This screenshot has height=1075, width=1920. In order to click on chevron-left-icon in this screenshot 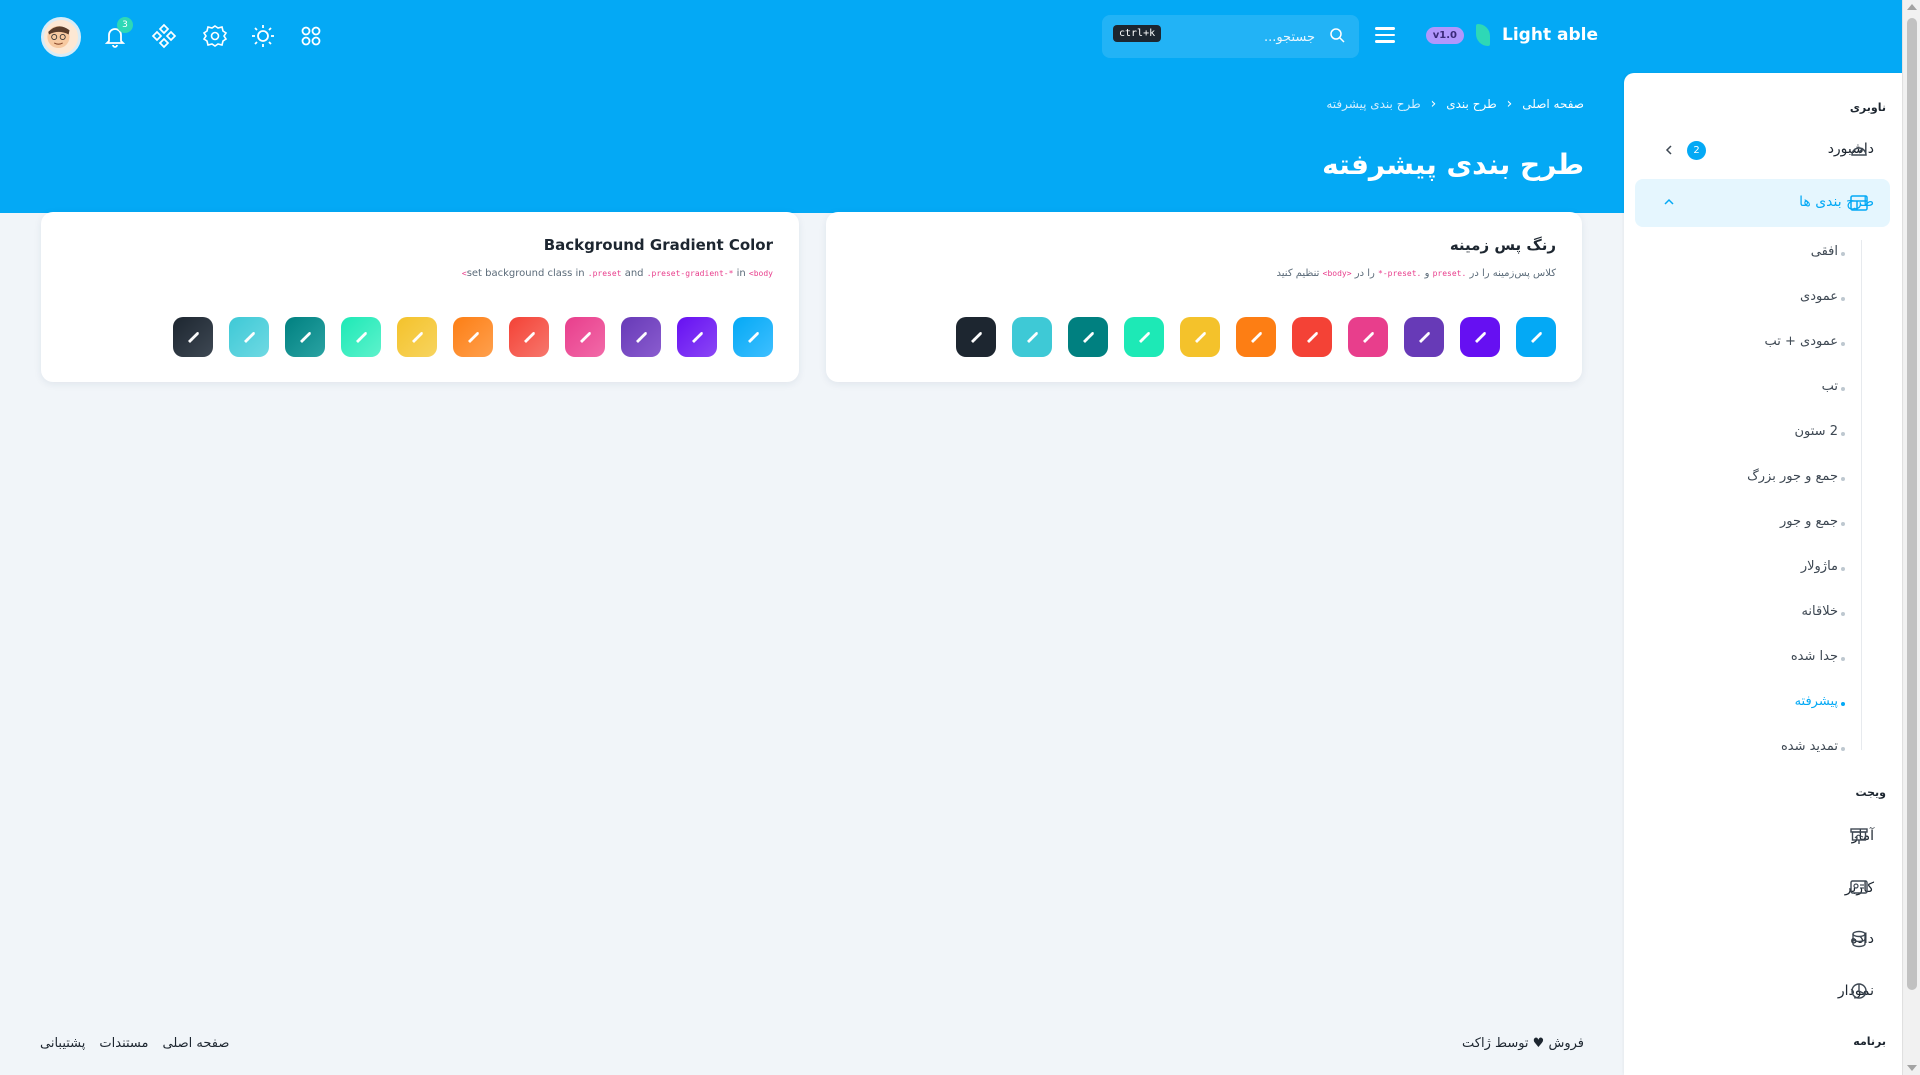, I will do `click(1668, 150)`.